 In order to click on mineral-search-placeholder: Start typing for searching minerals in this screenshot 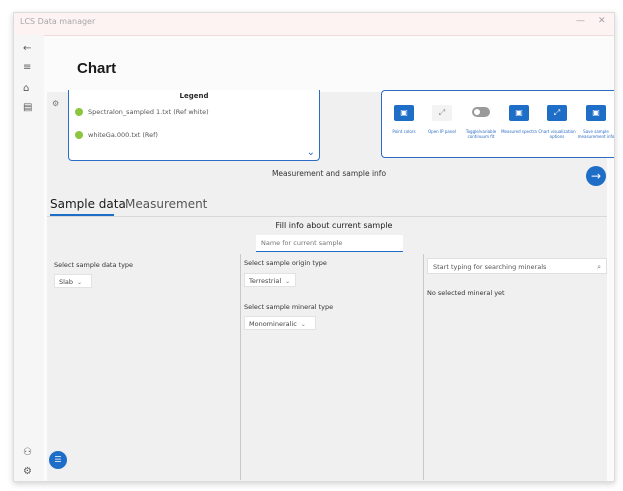, I will do `click(490, 267)`.